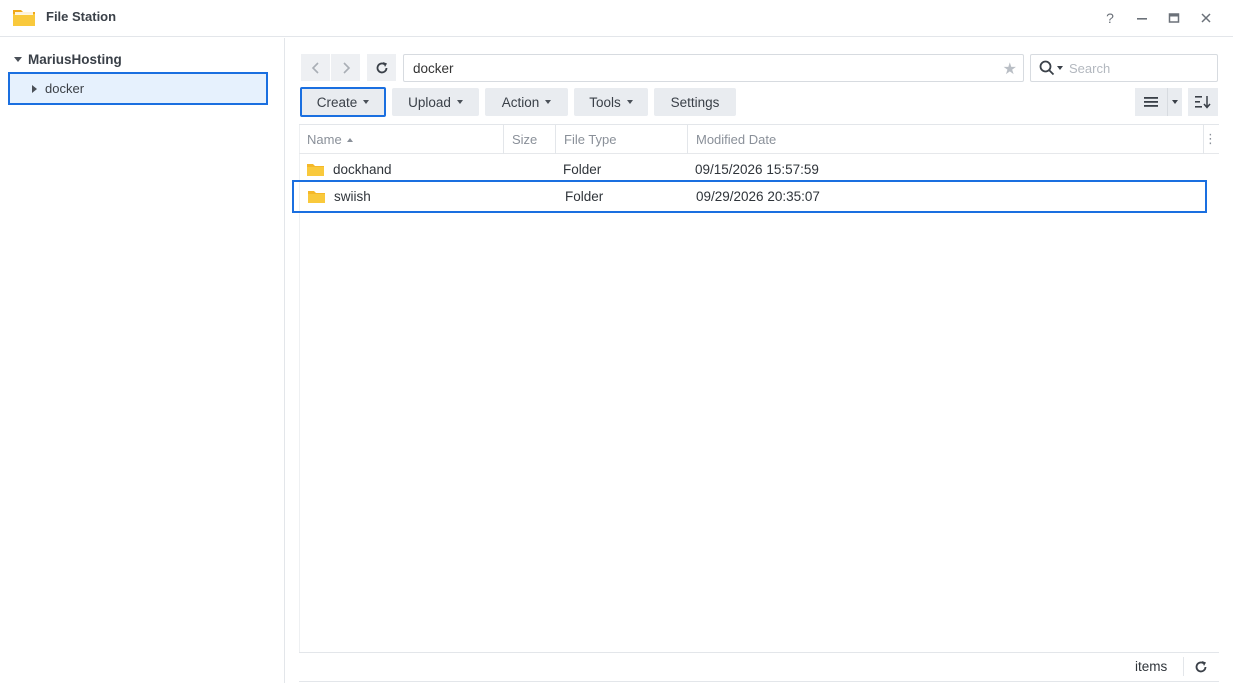  I want to click on status-bar-bottom-border, so click(759, 681).